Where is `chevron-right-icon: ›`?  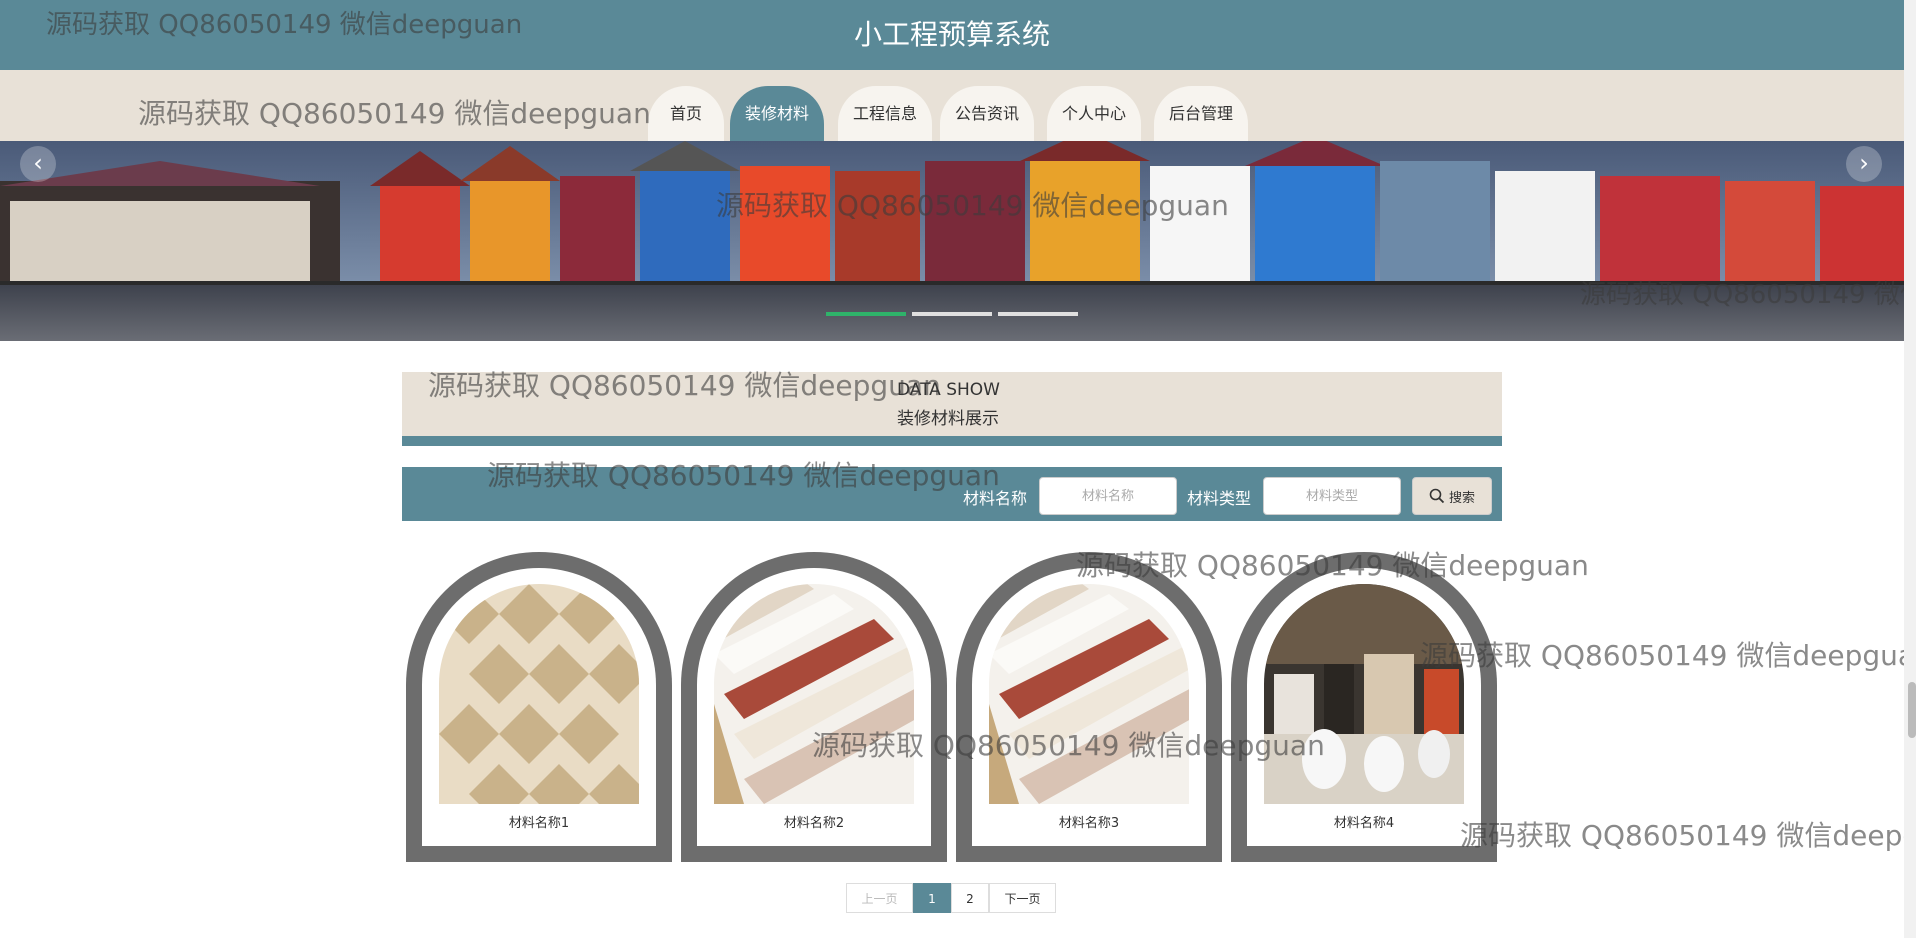 chevron-right-icon: › is located at coordinates (1864, 163).